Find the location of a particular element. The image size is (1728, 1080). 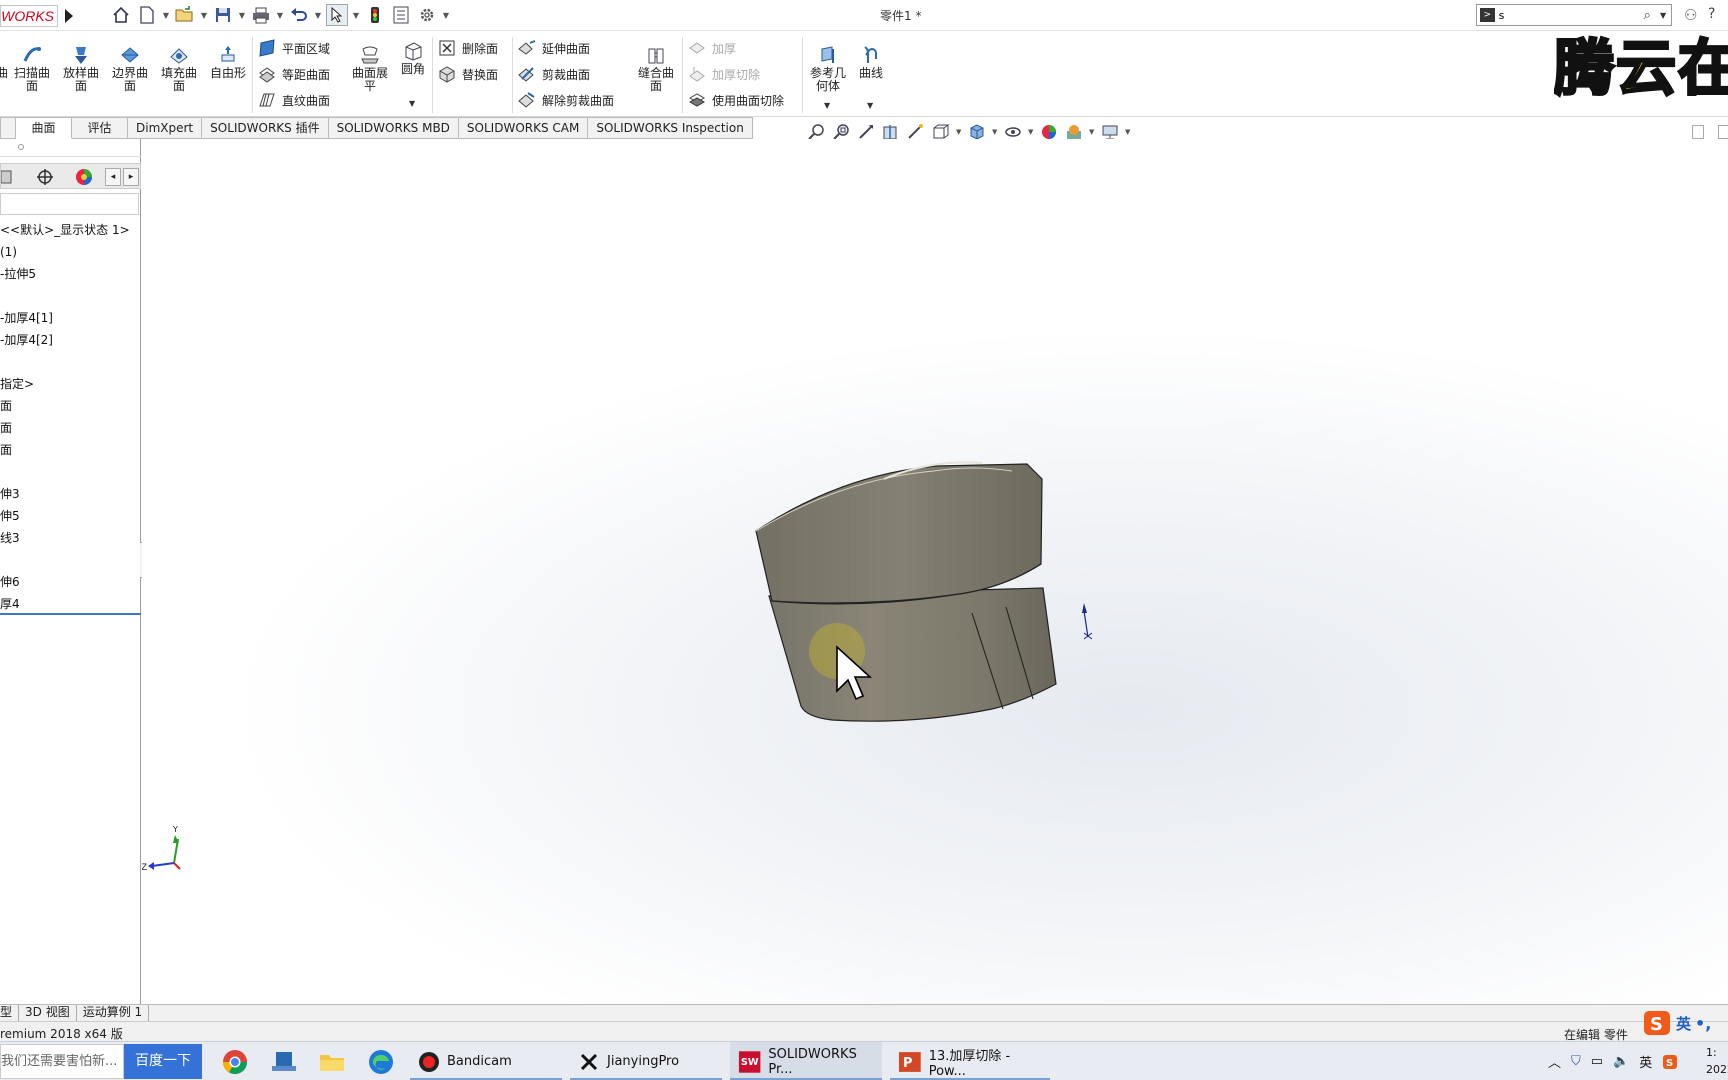

freeform-button: 自由形 is located at coordinates (228, 62).